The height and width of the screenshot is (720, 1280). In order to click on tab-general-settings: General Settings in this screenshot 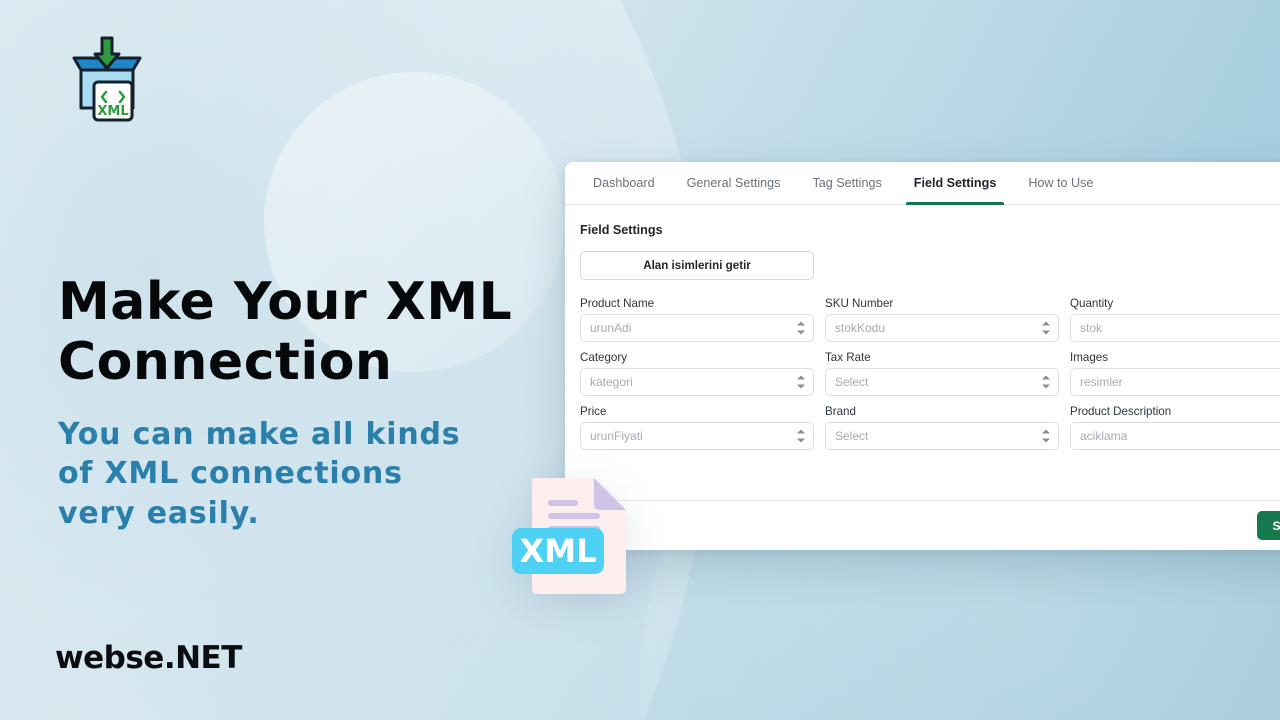, I will do `click(734, 183)`.